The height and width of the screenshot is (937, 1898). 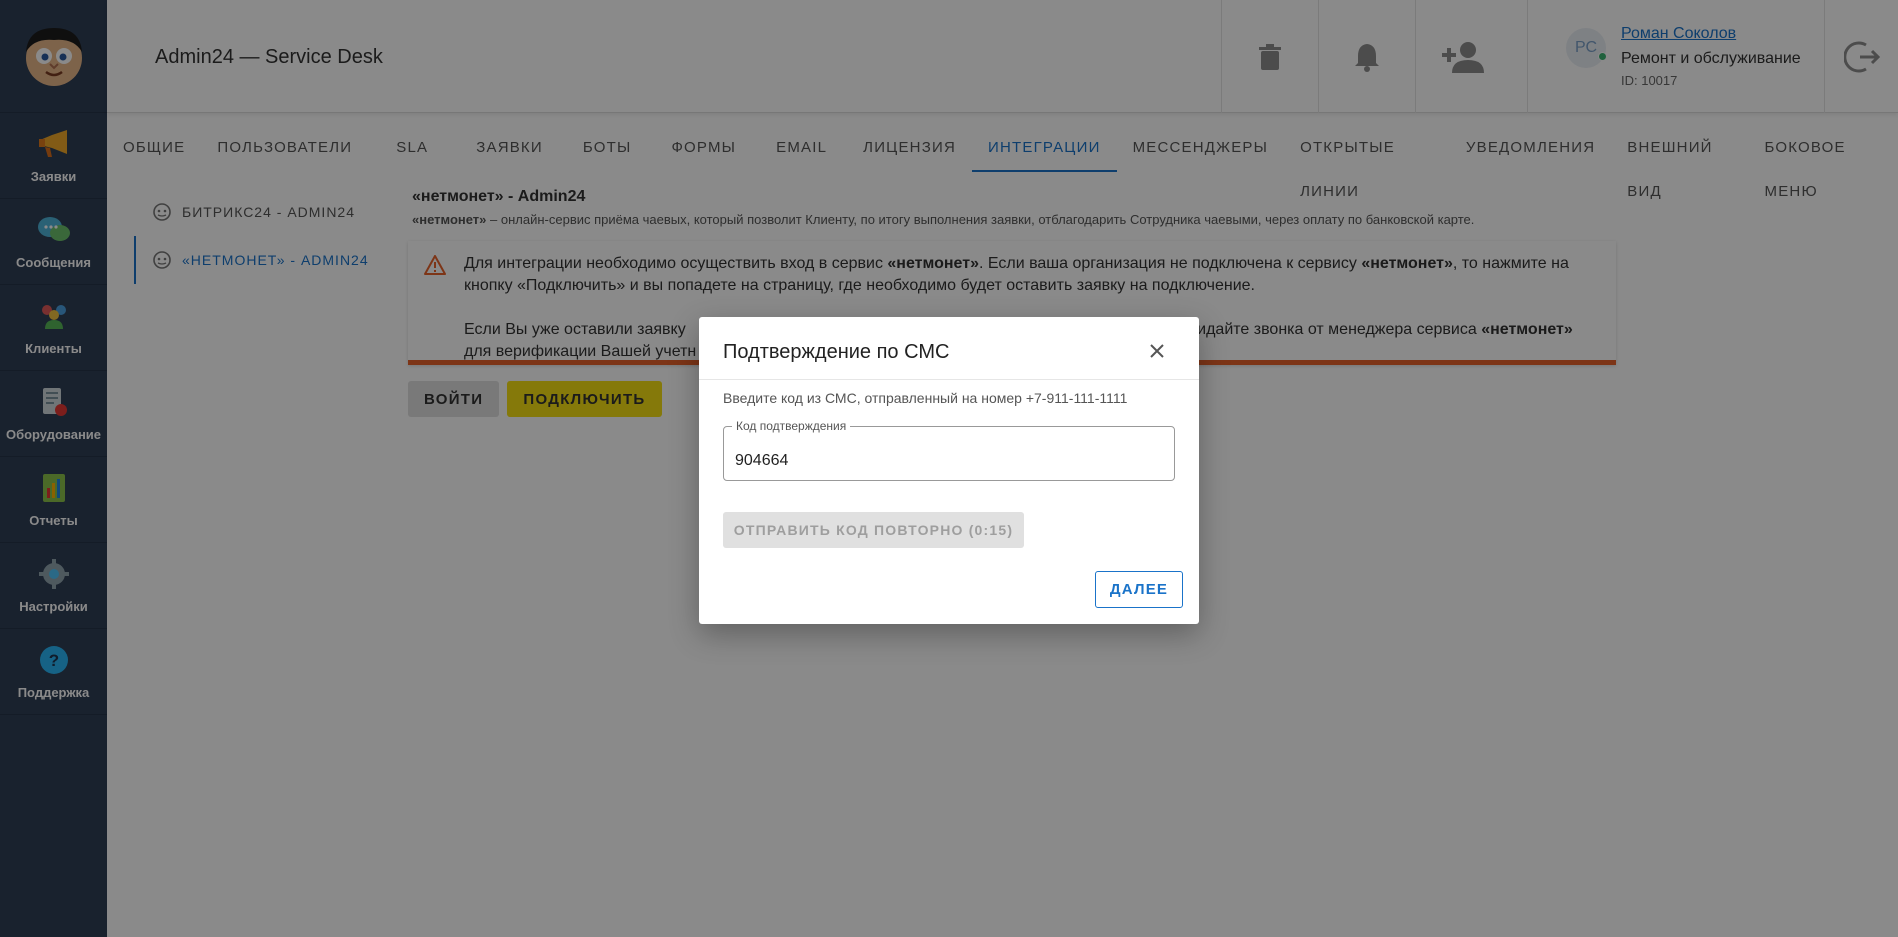 I want to click on close-icon, so click(x=1157, y=351).